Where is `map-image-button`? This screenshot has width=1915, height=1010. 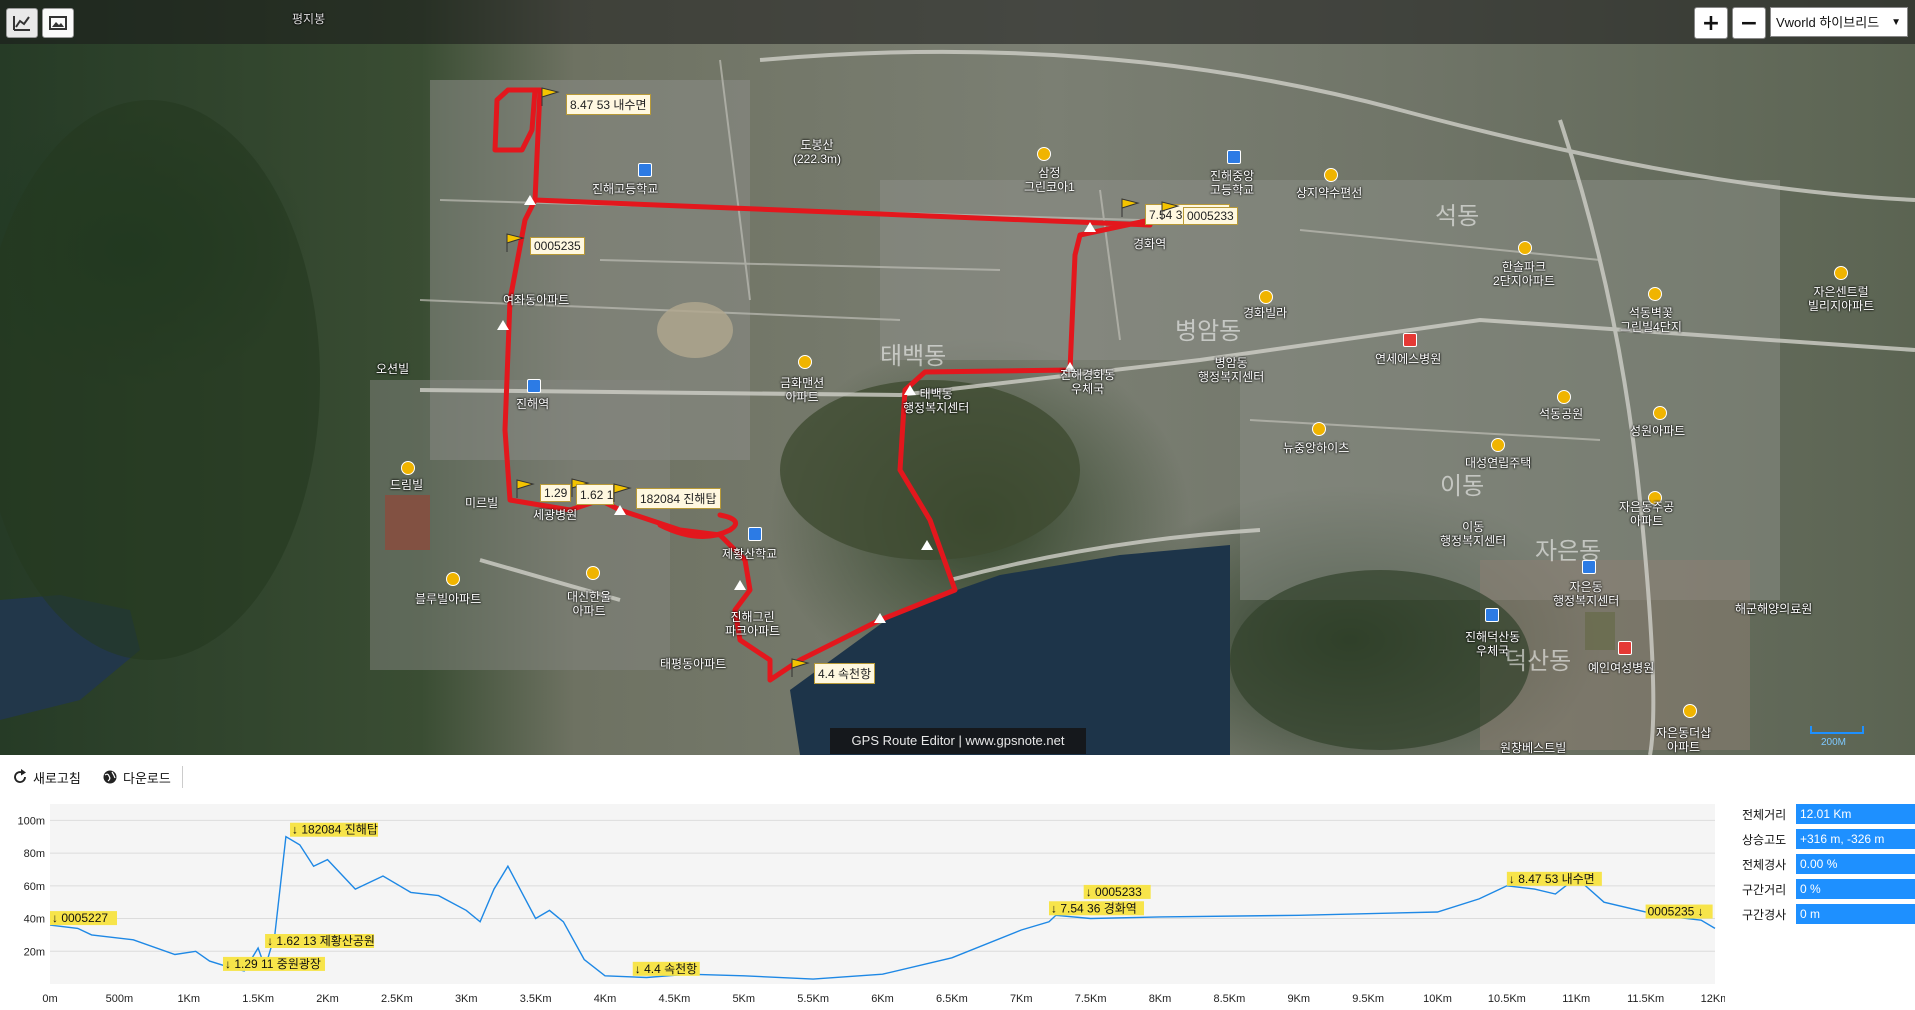
map-image-button is located at coordinates (58, 23).